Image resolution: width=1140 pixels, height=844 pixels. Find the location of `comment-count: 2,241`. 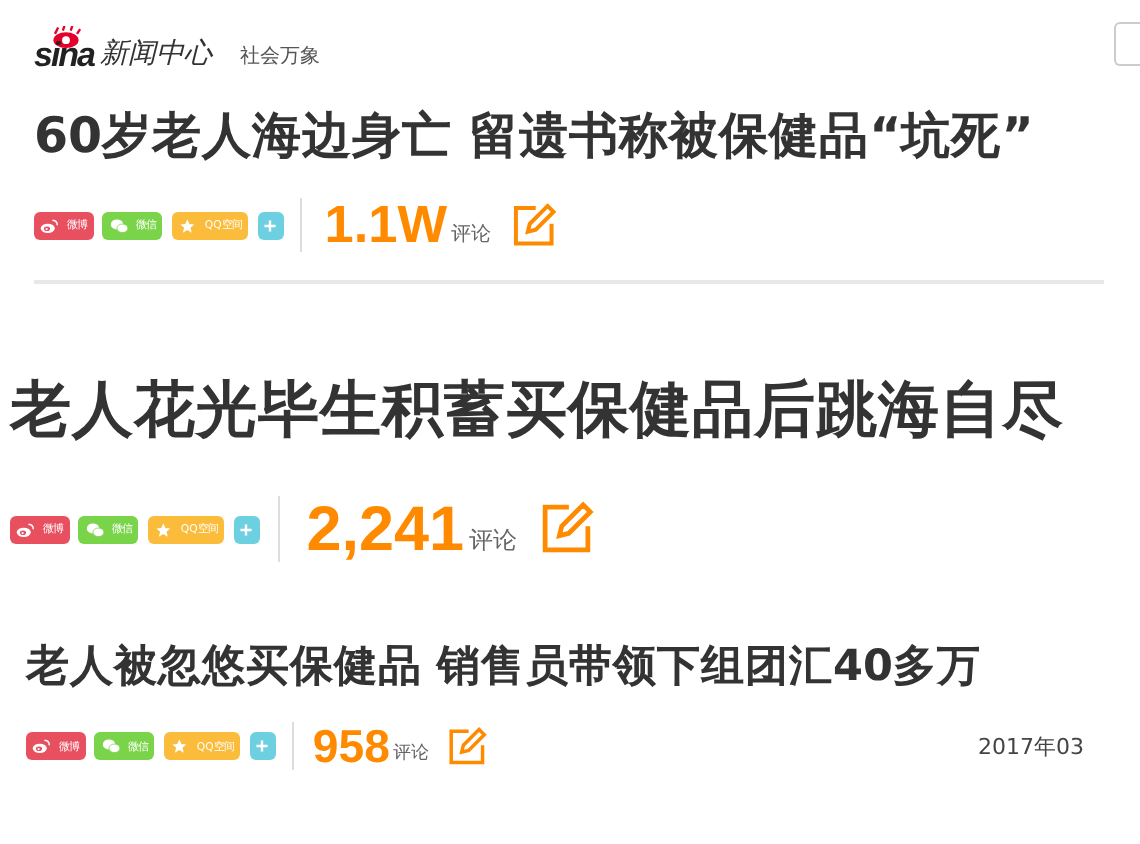

comment-count: 2,241 is located at coordinates (385, 529).